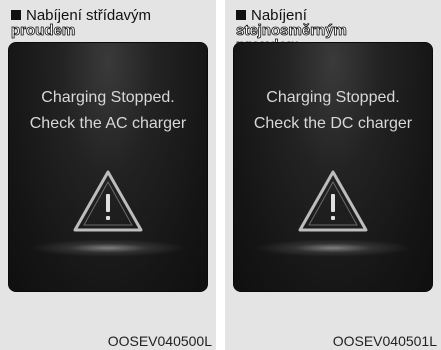  I want to click on dc-image-code: OOSEV040501L, so click(384, 341).